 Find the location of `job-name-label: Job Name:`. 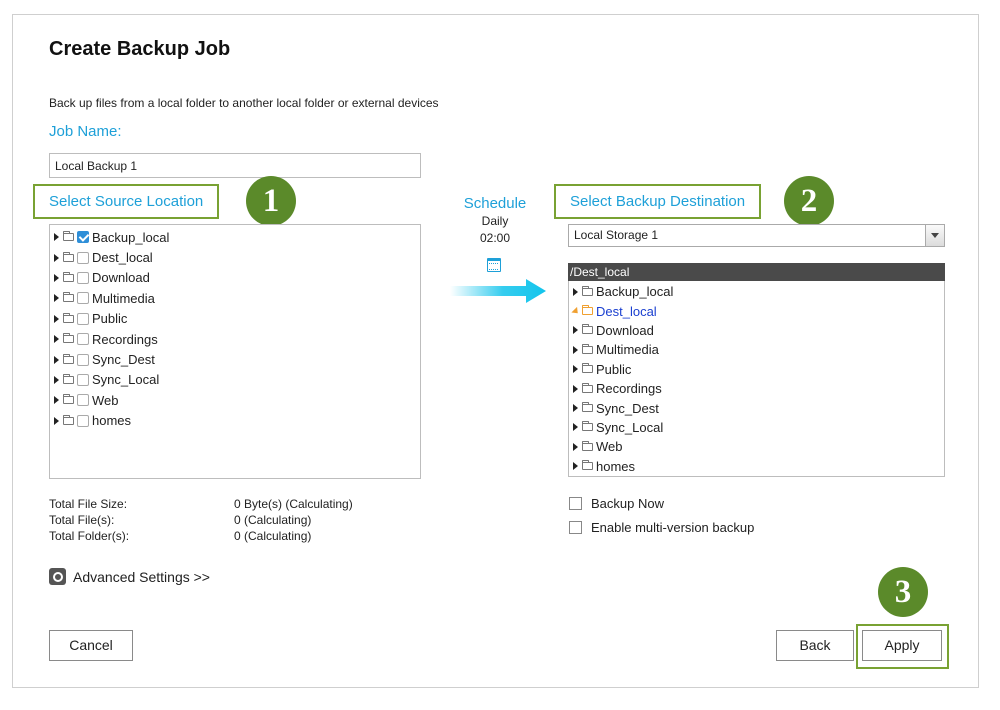

job-name-label: Job Name: is located at coordinates (85, 131).